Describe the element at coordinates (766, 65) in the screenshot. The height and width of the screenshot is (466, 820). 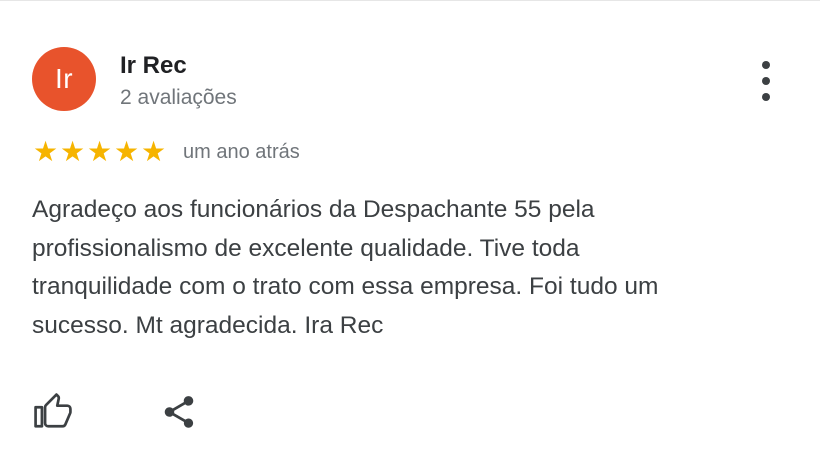
I see `more-vert-icon` at that location.